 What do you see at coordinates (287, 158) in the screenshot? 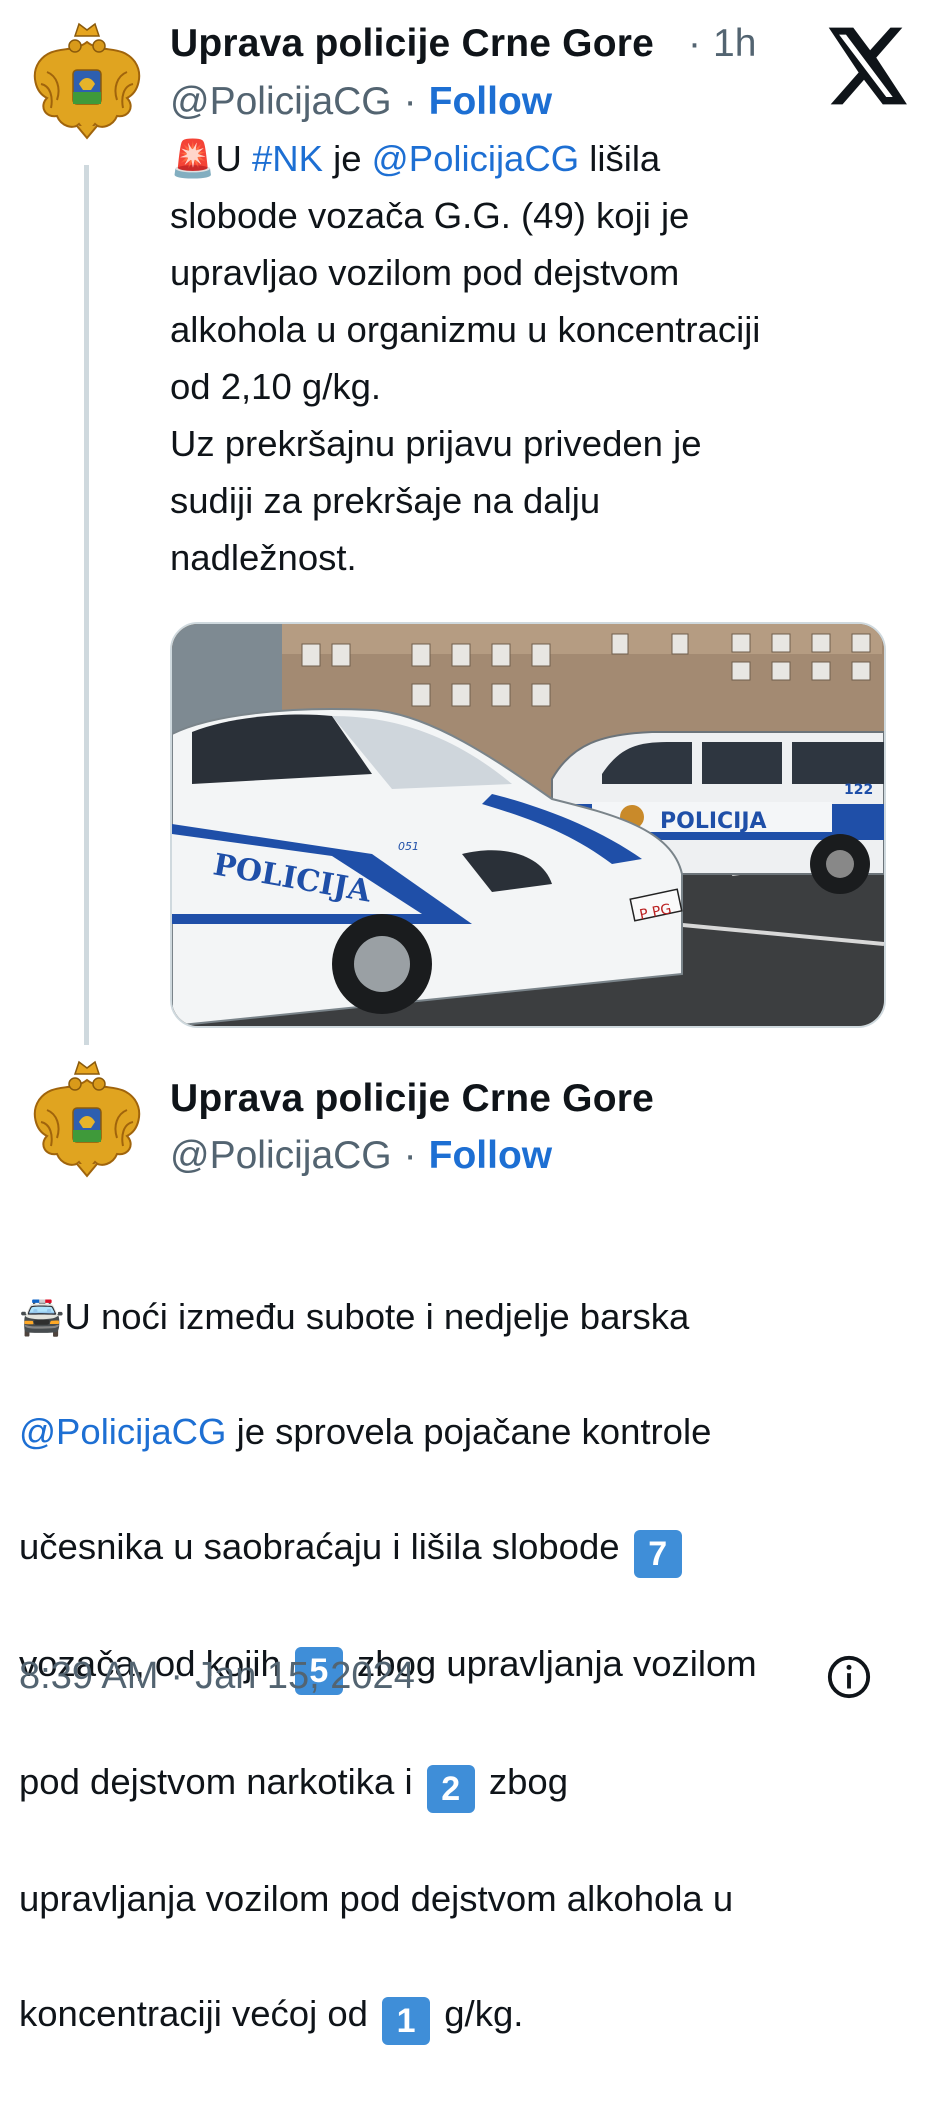
I see `hashtag-link: #NK` at bounding box center [287, 158].